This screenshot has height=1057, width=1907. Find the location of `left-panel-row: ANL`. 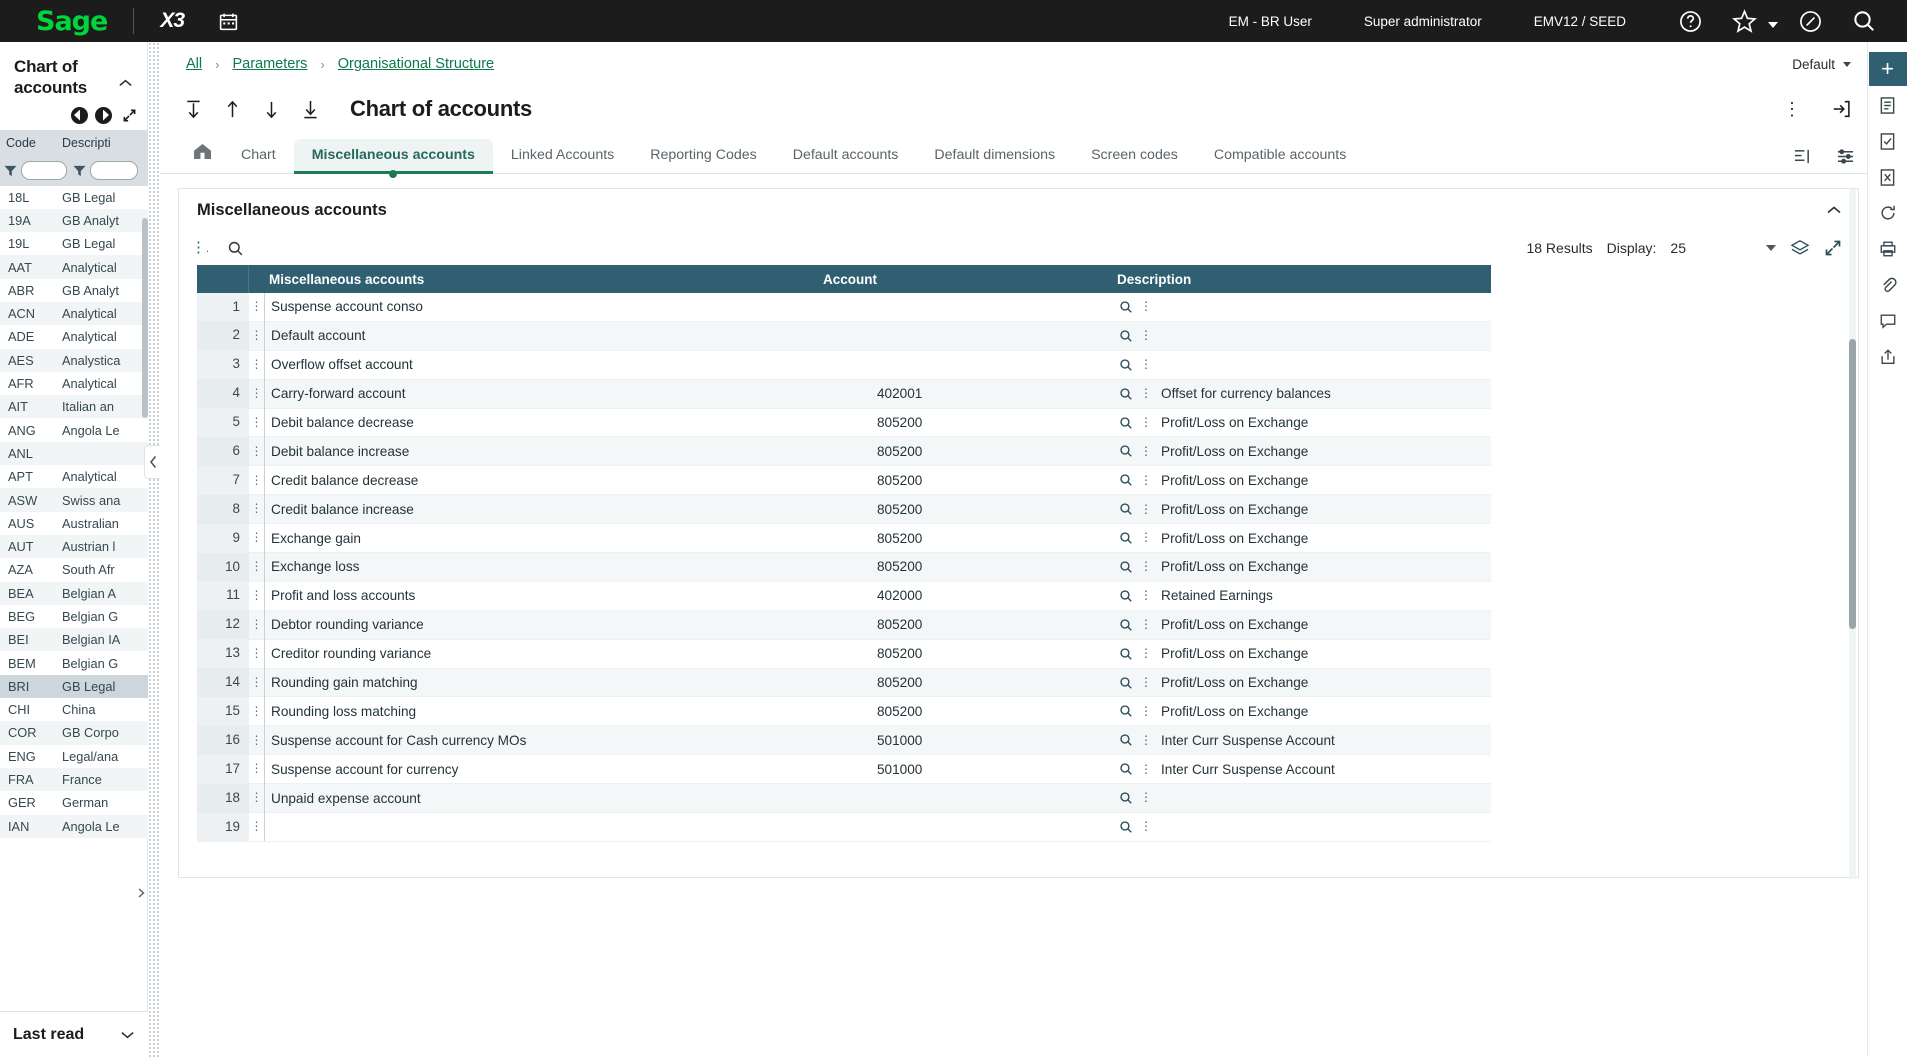

left-panel-row: ANL is located at coordinates (74, 453).